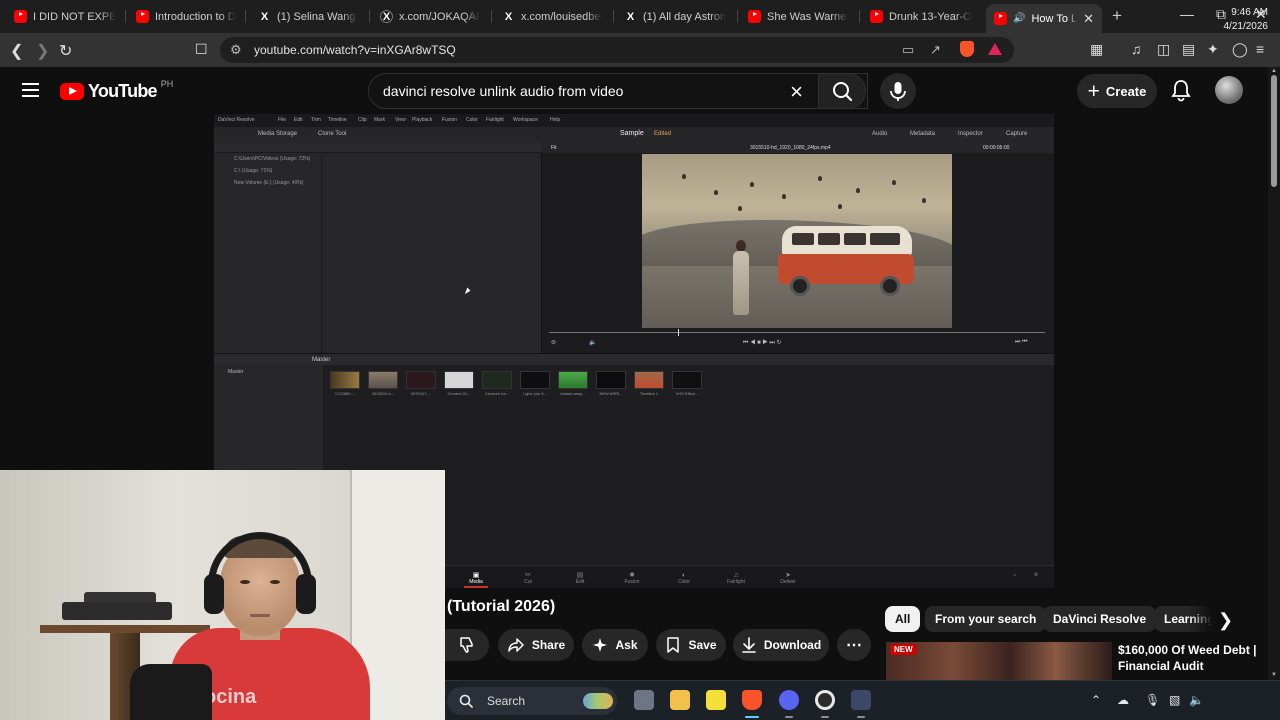 The width and height of the screenshot is (1280, 720). Describe the element at coordinates (754, 16) in the screenshot. I see `youtube-icon` at that location.